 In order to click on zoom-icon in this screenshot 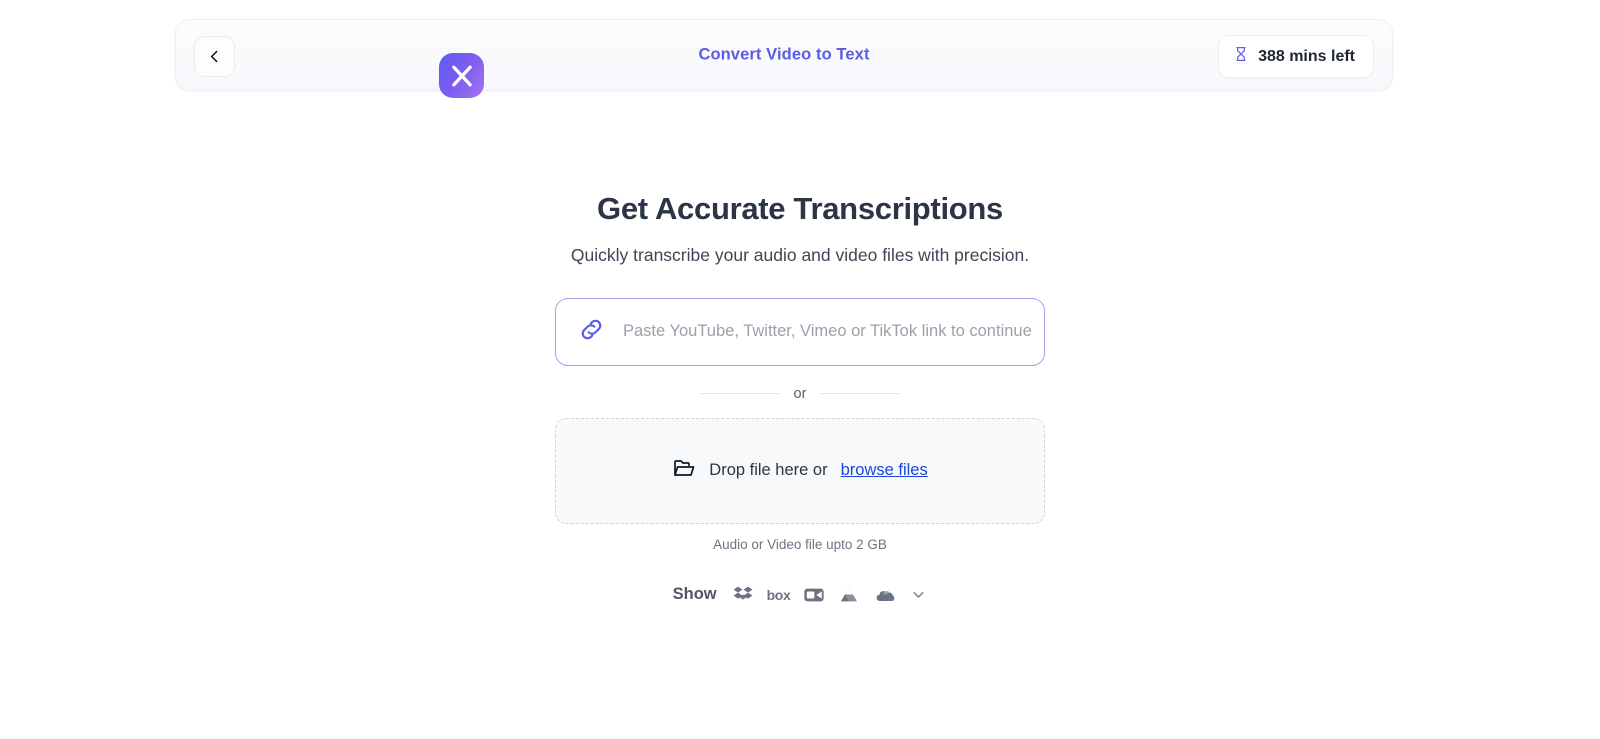, I will do `click(814, 595)`.